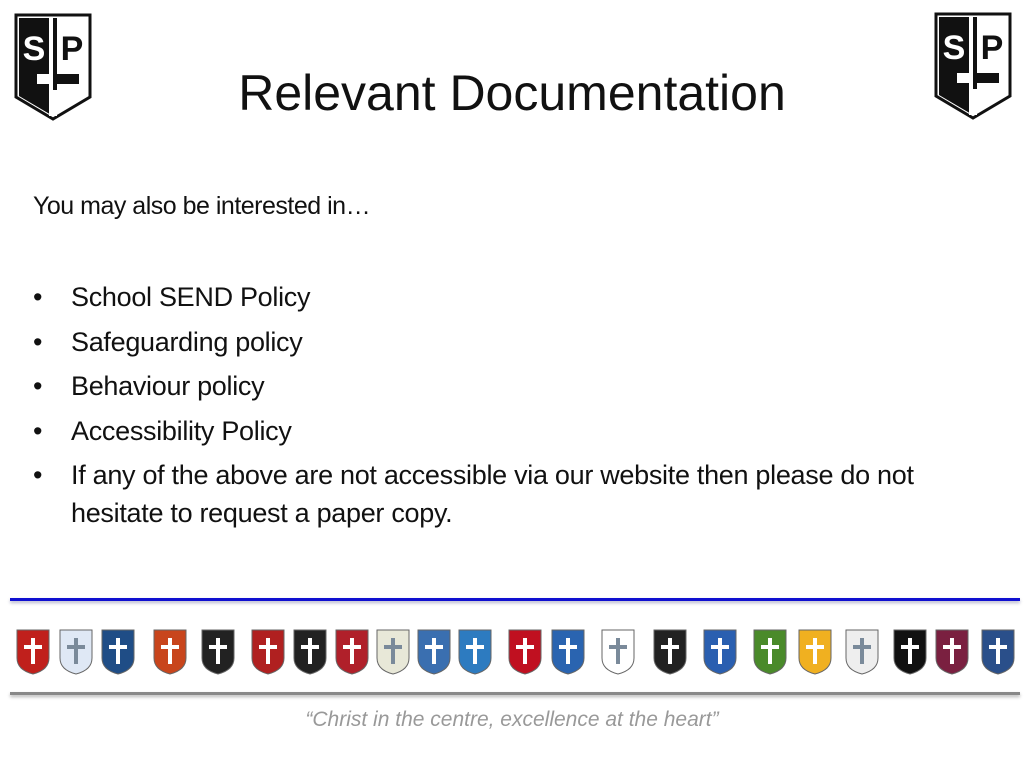 The image size is (1024, 768). What do you see at coordinates (498, 431) in the screenshot?
I see `list-item: • Accessibility Policy` at bounding box center [498, 431].